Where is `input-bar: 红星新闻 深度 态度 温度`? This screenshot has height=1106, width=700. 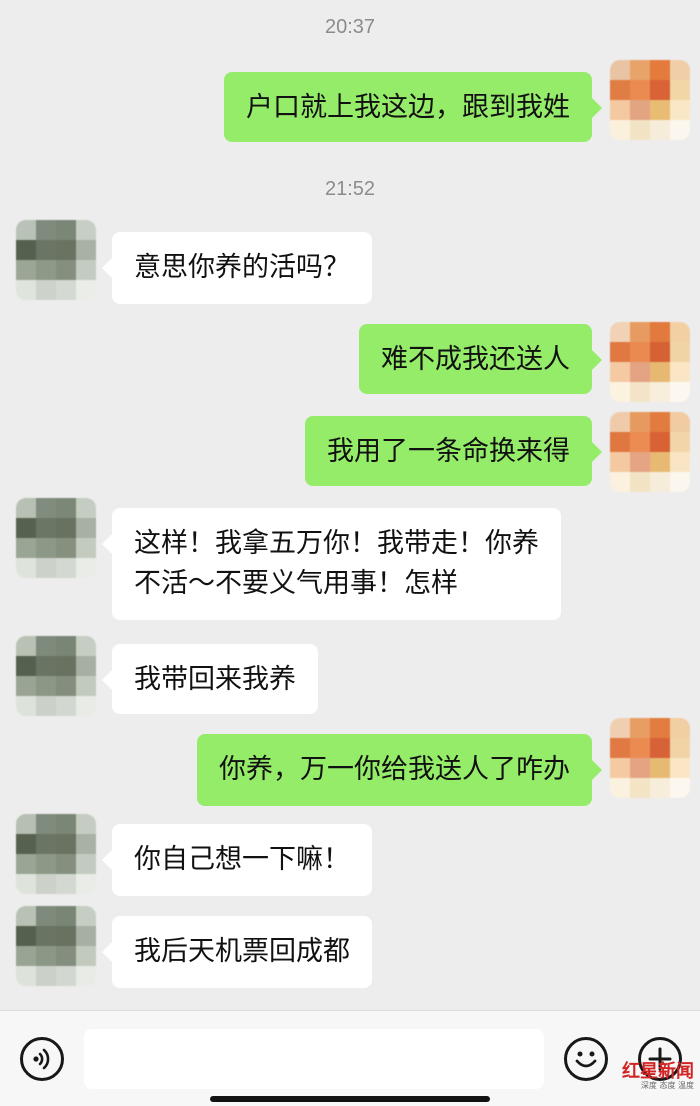 input-bar: 红星新闻 深度 态度 温度 is located at coordinates (350, 1058).